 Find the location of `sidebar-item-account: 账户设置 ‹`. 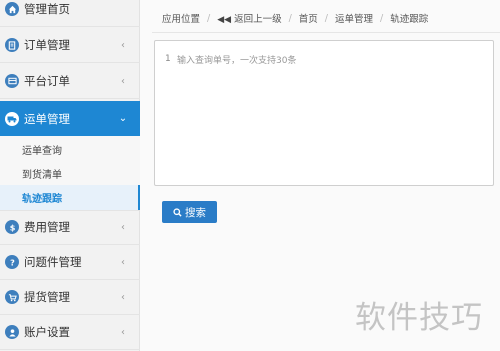

sidebar-item-account: 账户设置 ‹ is located at coordinates (70, 332).